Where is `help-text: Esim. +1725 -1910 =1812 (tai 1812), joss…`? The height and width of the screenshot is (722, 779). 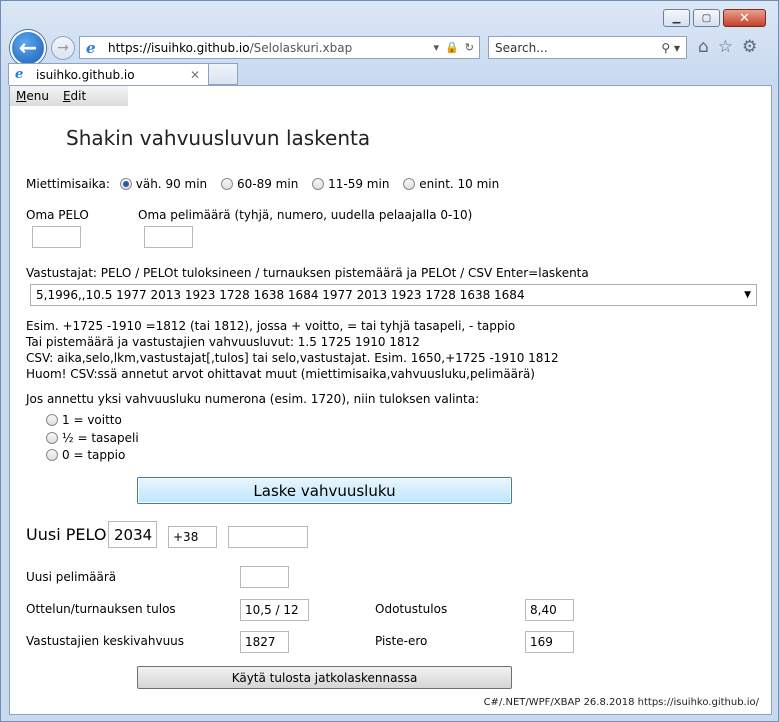
help-text: Esim. +1725 -1910 =1812 (tai 1812), joss… is located at coordinates (292, 350).